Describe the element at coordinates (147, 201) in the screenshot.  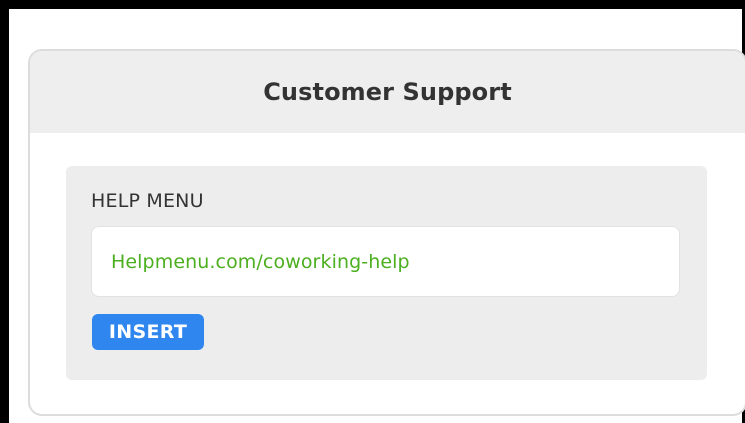
I see `help-menu-label: HELP MENU` at that location.